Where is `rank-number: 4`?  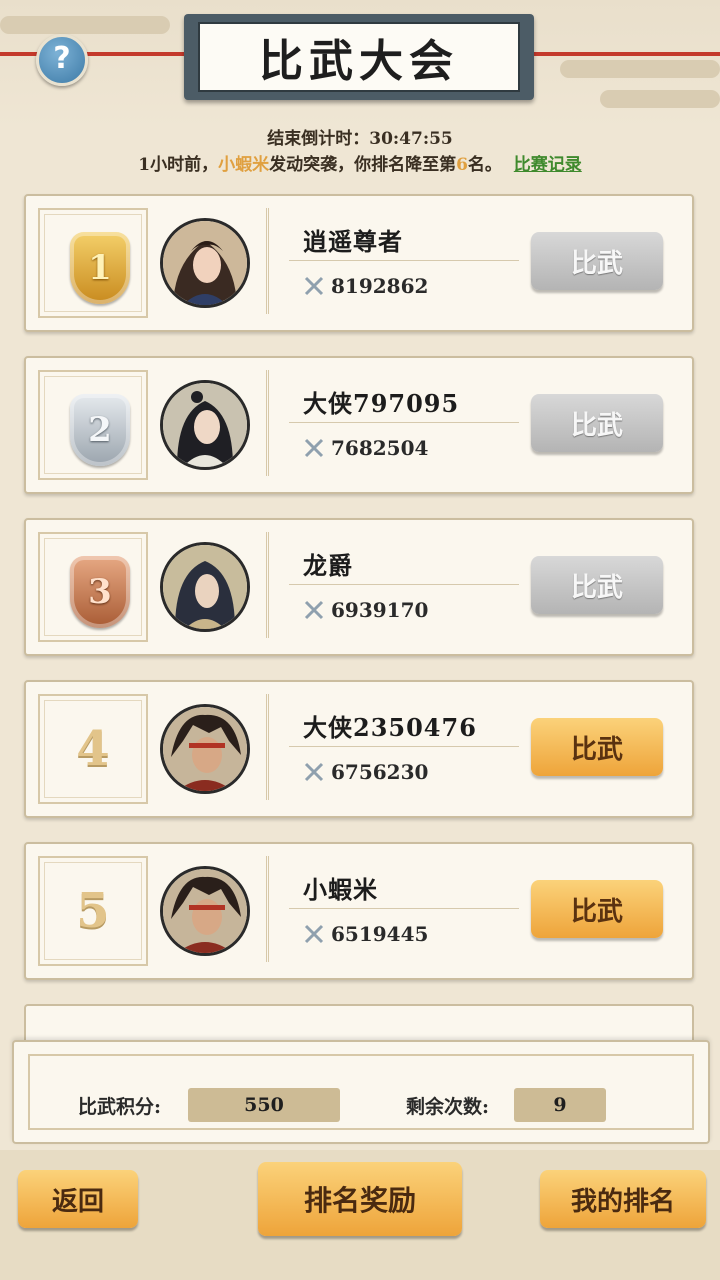 rank-number: 4 is located at coordinates (93, 749).